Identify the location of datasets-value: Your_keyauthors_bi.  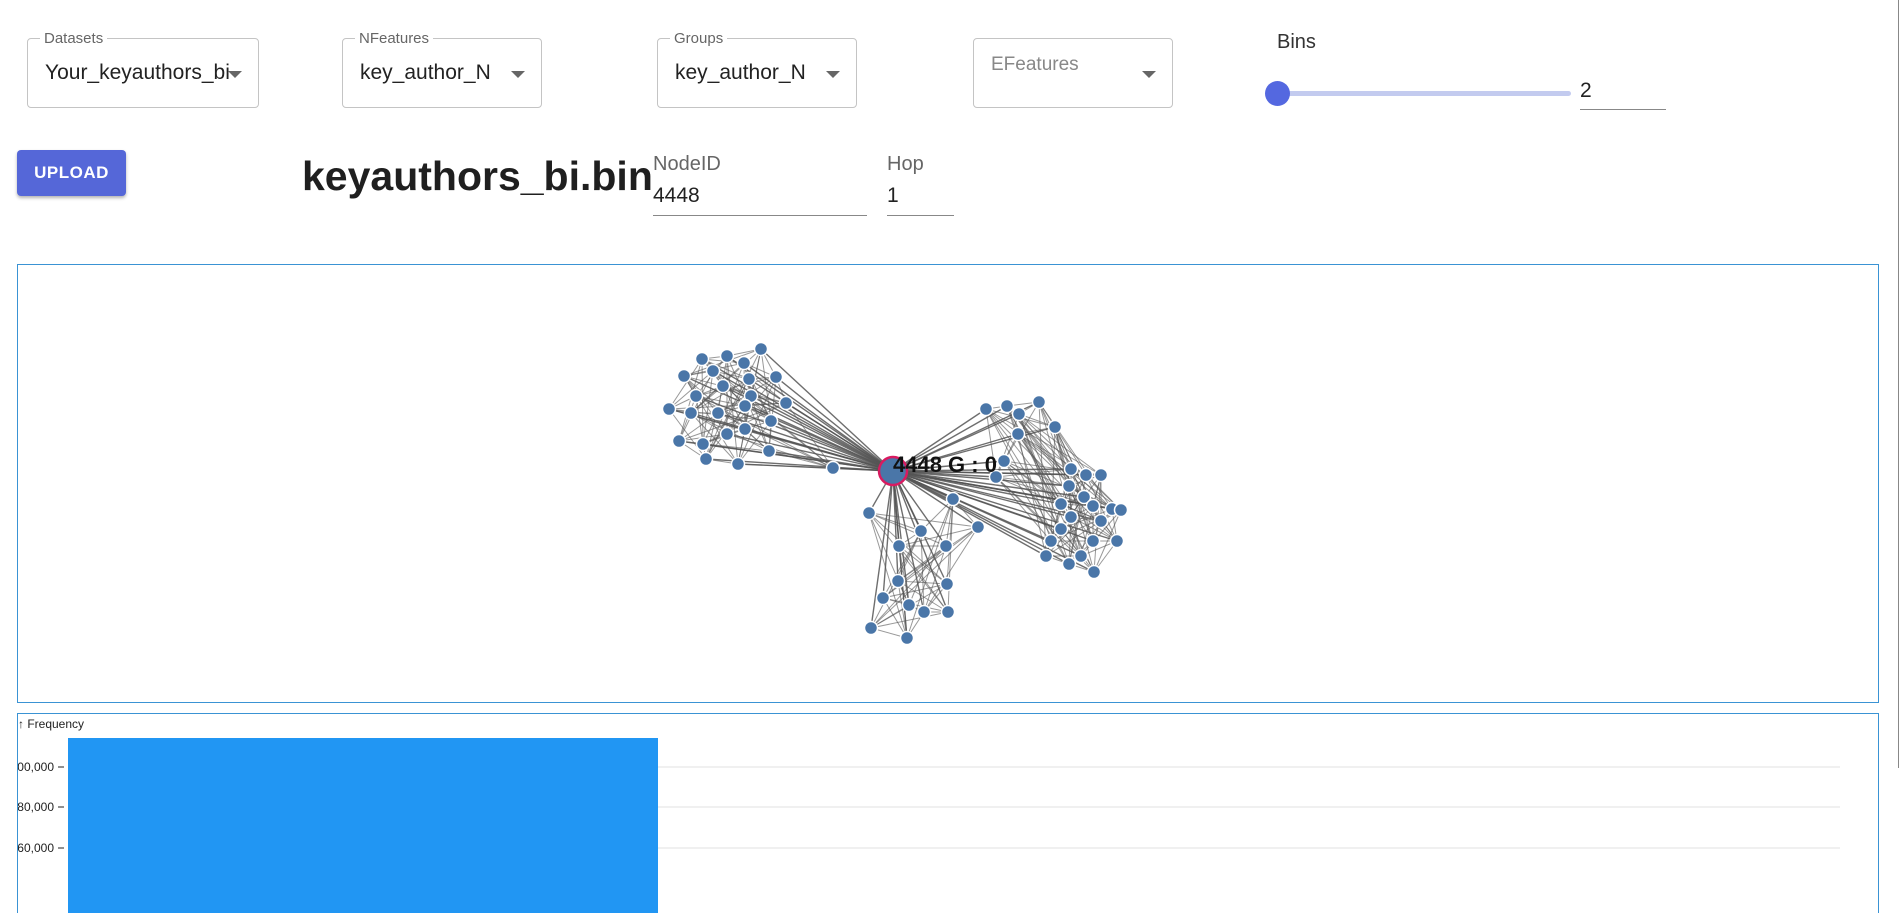
(137, 72).